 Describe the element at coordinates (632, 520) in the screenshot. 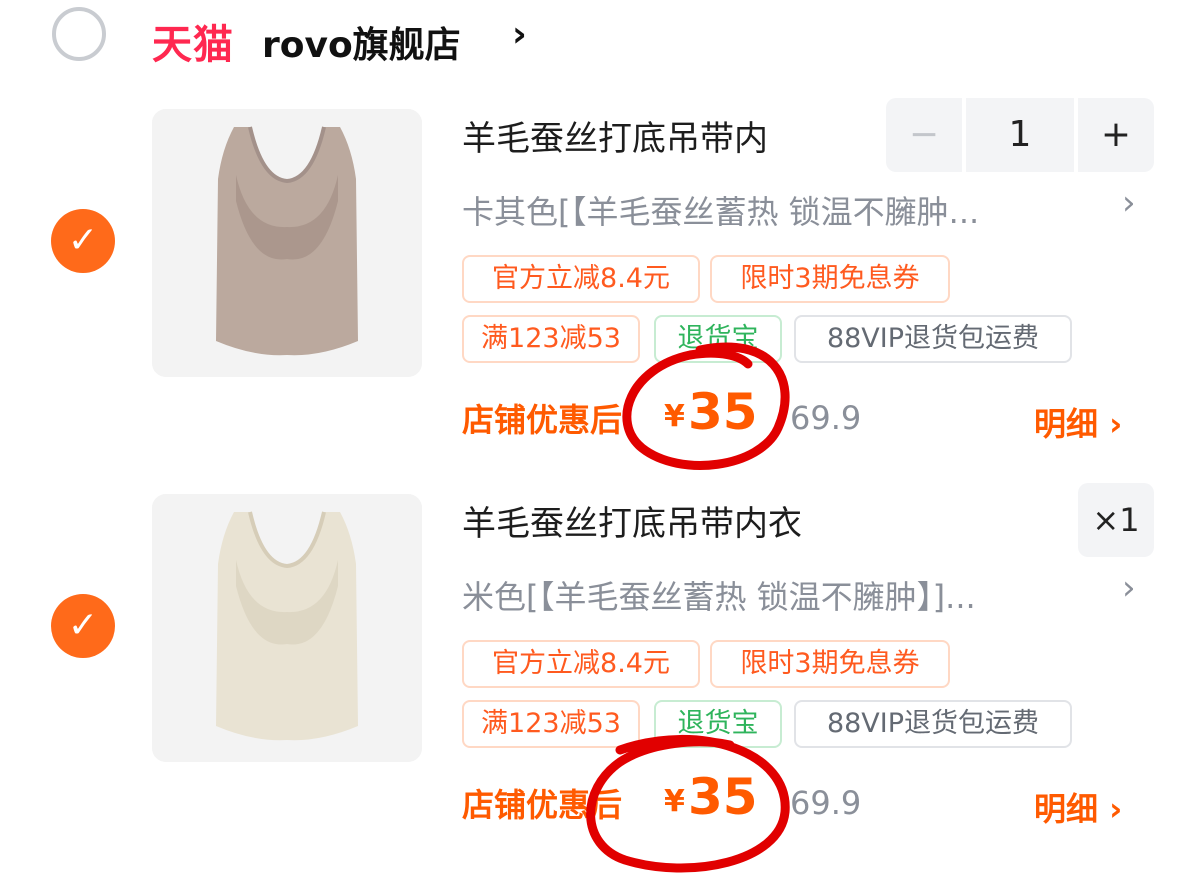

I see `product-title: 羊毛蚕丝打底吊带内衣` at that location.